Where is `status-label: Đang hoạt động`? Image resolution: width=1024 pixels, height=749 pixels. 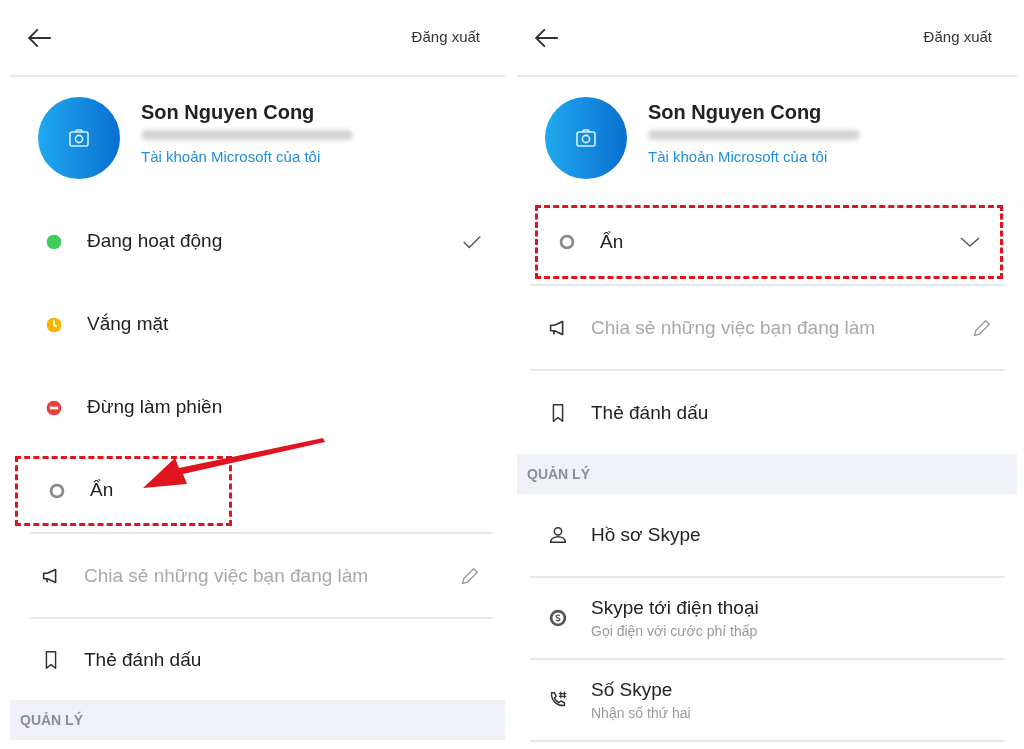
status-label: Đang hoạt động is located at coordinates (155, 241).